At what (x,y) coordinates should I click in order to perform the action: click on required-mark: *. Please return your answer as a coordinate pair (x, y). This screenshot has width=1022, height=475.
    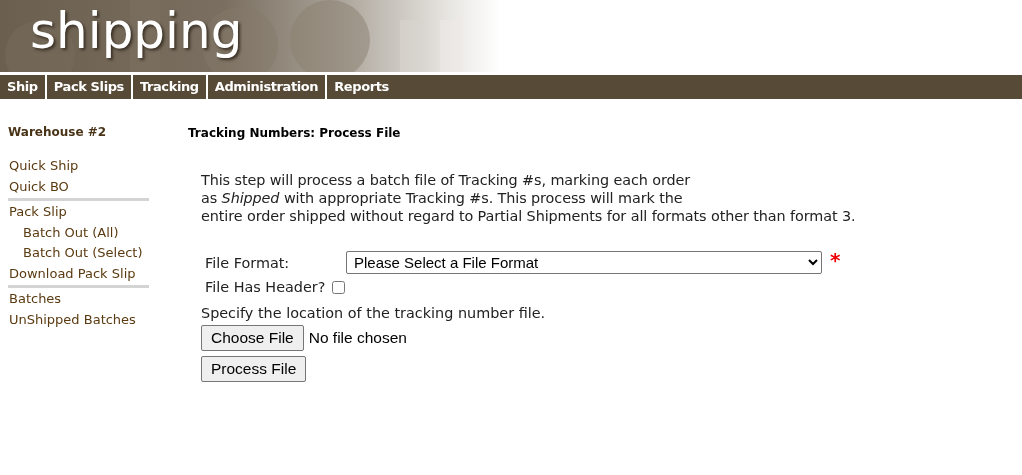
    Looking at the image, I should click on (835, 259).